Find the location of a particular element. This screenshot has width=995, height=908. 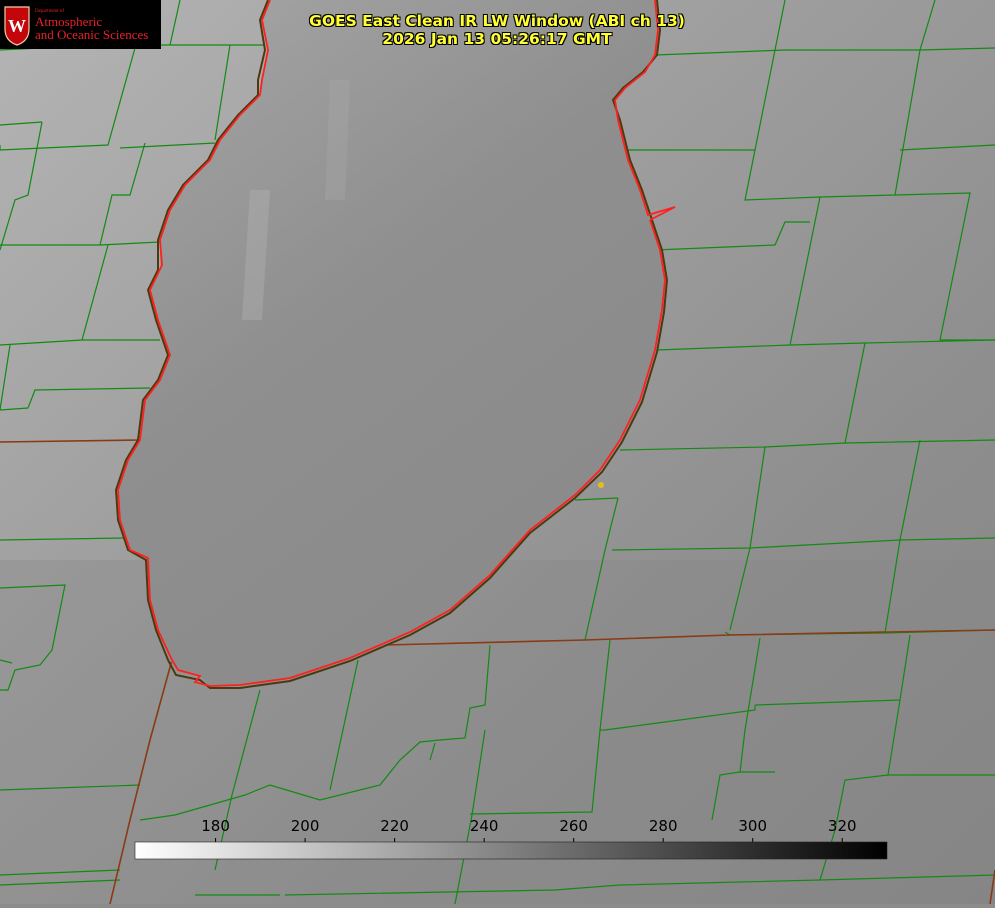

crest-letter: W is located at coordinates (17, 26).